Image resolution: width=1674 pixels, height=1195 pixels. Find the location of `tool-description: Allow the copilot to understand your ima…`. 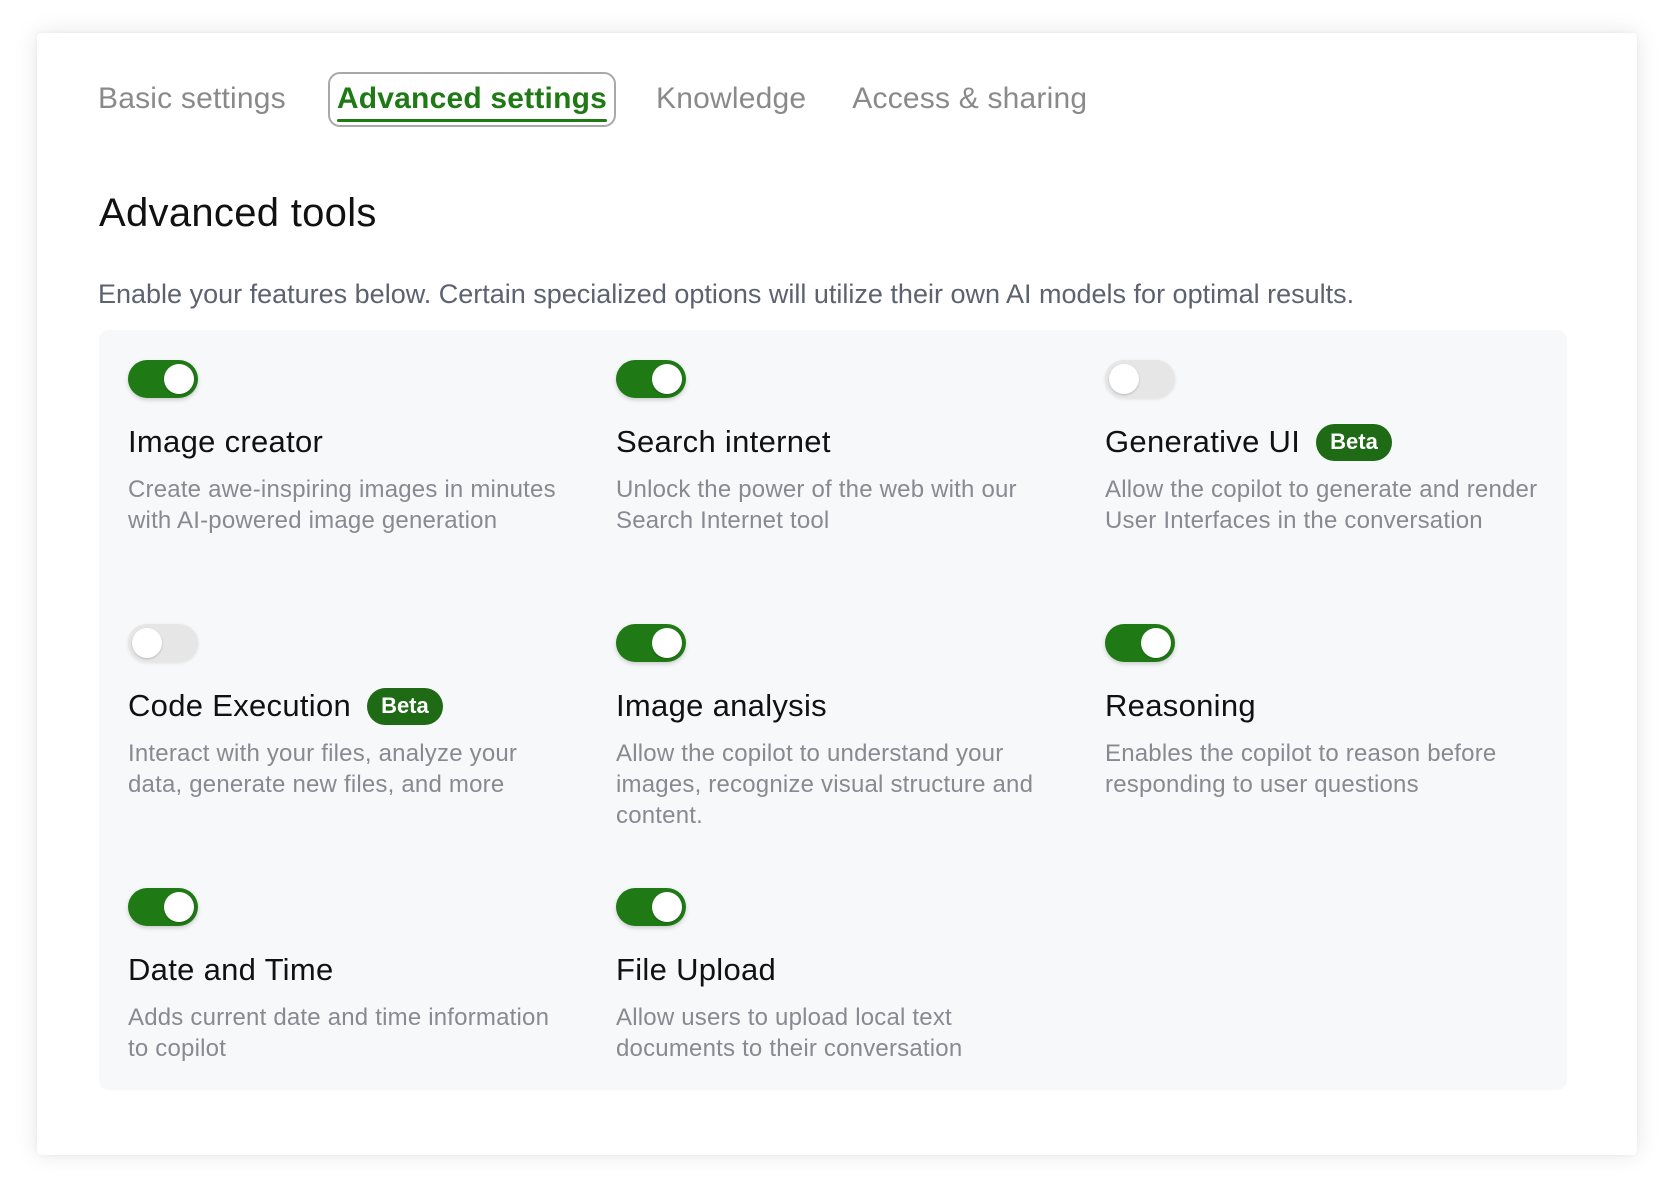

tool-description: Allow the copilot to understand your ima… is located at coordinates (825, 784).